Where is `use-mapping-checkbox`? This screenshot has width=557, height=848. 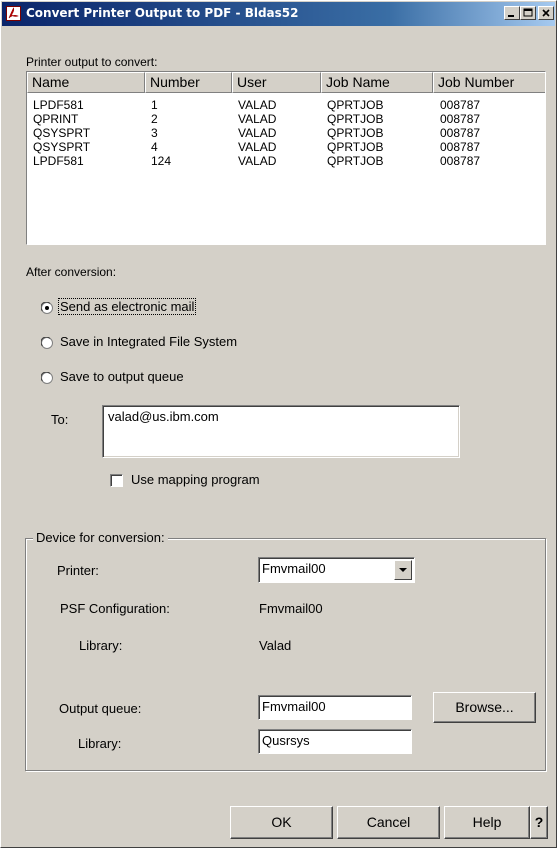
use-mapping-checkbox is located at coordinates (116, 480).